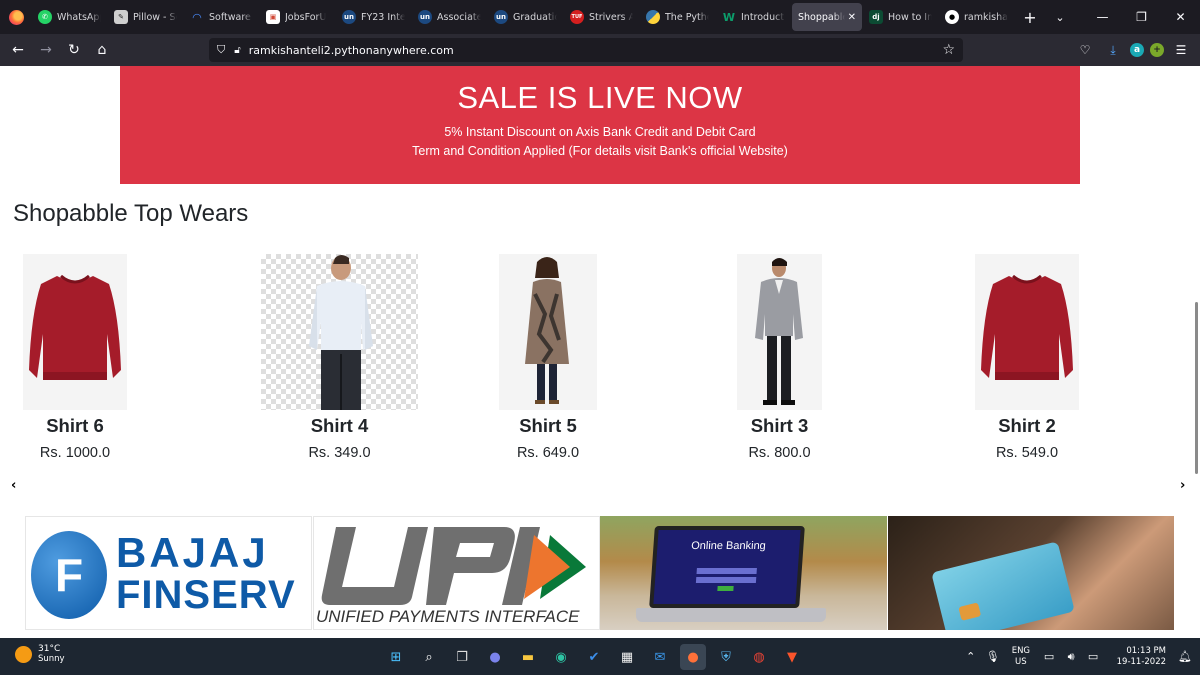  What do you see at coordinates (976, 17) in the screenshot?
I see `tab-github: ● ramkishanteli` at bounding box center [976, 17].